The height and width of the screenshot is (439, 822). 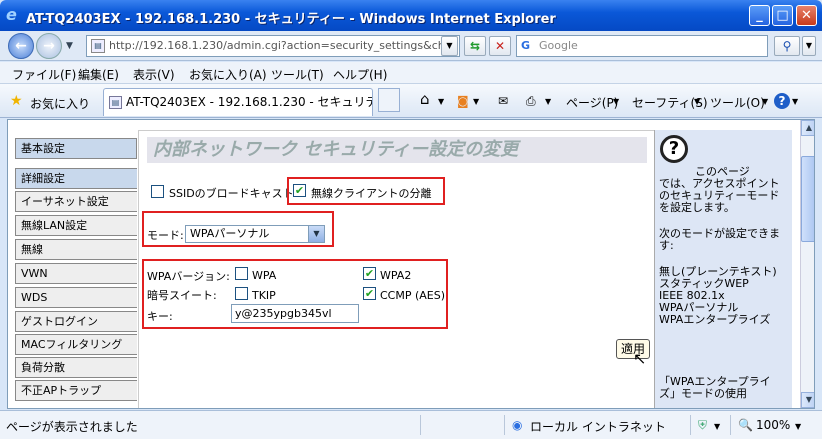 What do you see at coordinates (798, 426) in the screenshot?
I see `zoom-dropdown-icon: ▼` at bounding box center [798, 426].